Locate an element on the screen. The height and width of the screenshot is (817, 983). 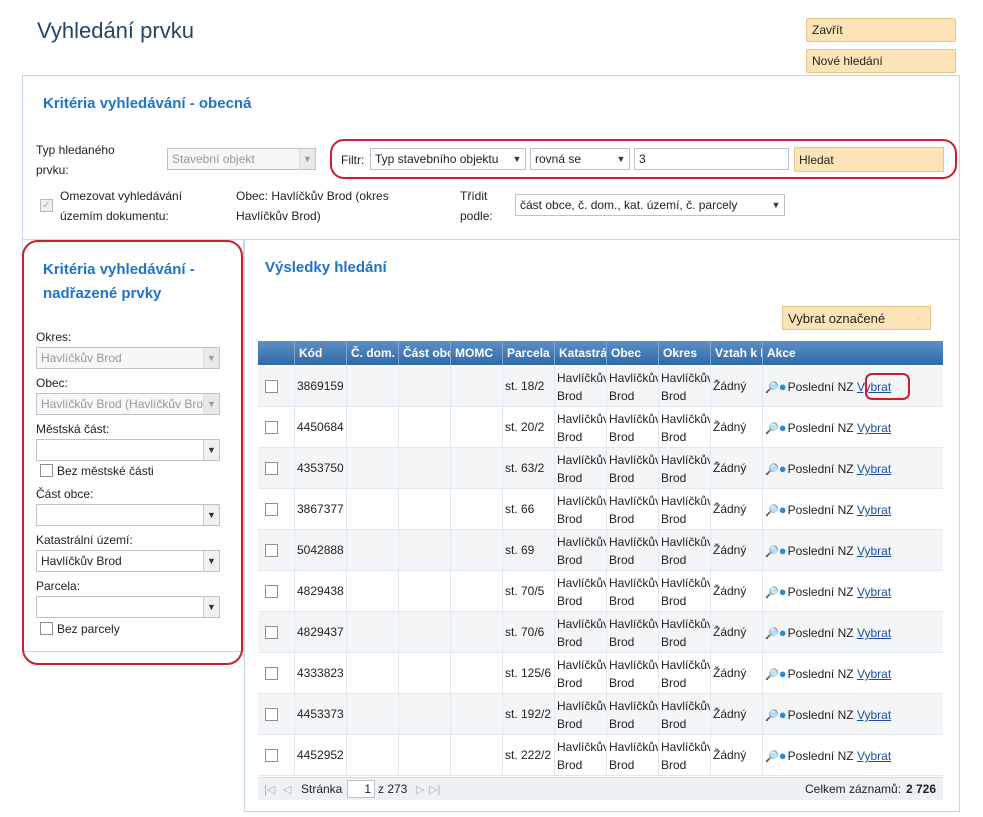
katastralni-label: Katastrální území: is located at coordinates (84, 540).